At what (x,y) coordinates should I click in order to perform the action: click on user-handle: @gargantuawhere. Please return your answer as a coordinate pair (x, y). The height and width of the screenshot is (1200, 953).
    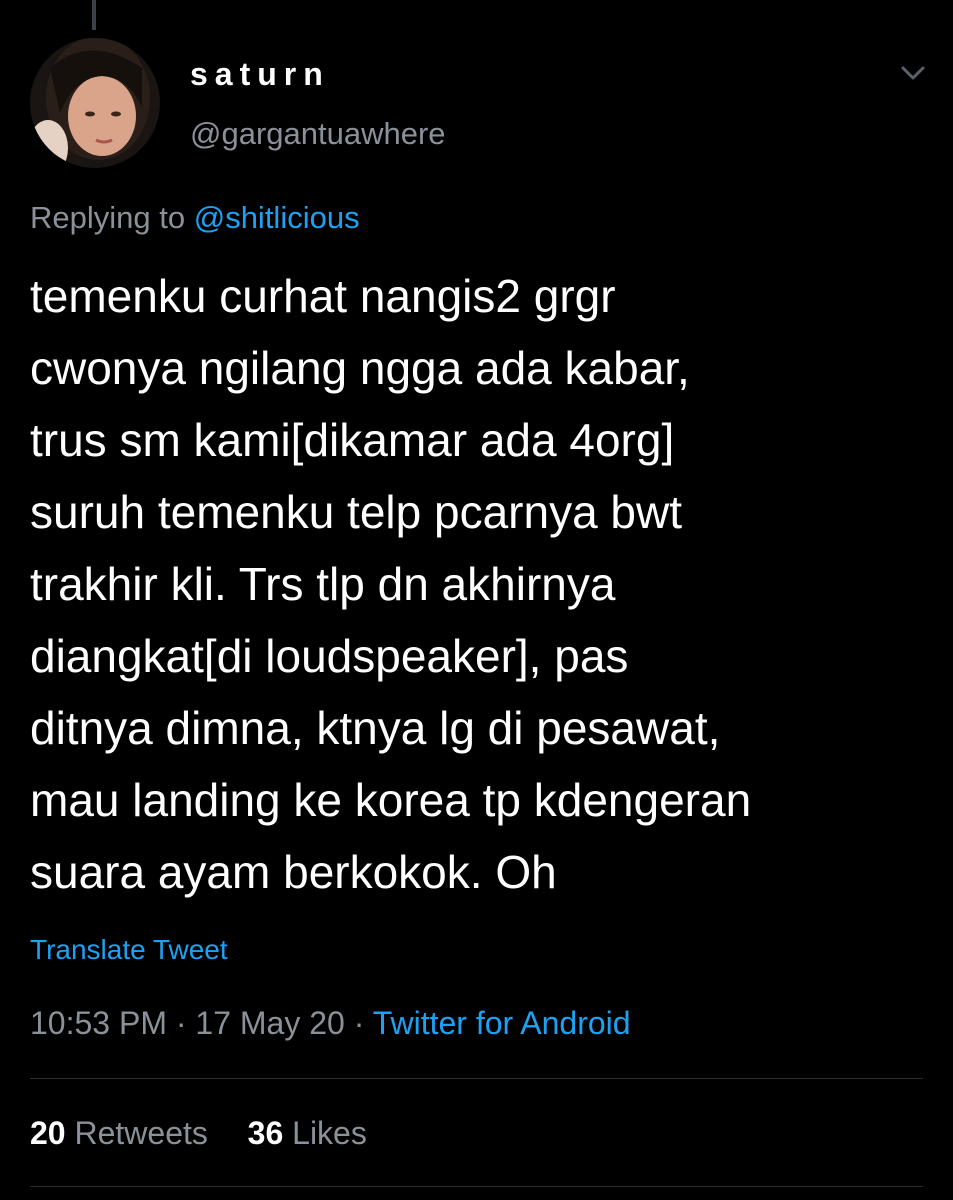
    Looking at the image, I should click on (318, 134).